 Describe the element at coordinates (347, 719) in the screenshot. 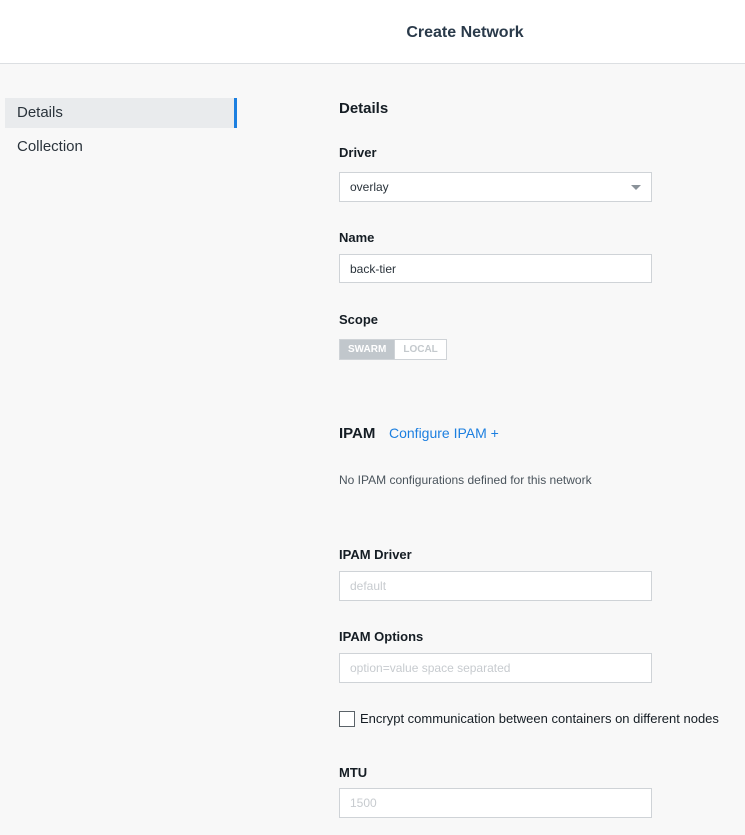

I see `encrypt-checkbox` at that location.